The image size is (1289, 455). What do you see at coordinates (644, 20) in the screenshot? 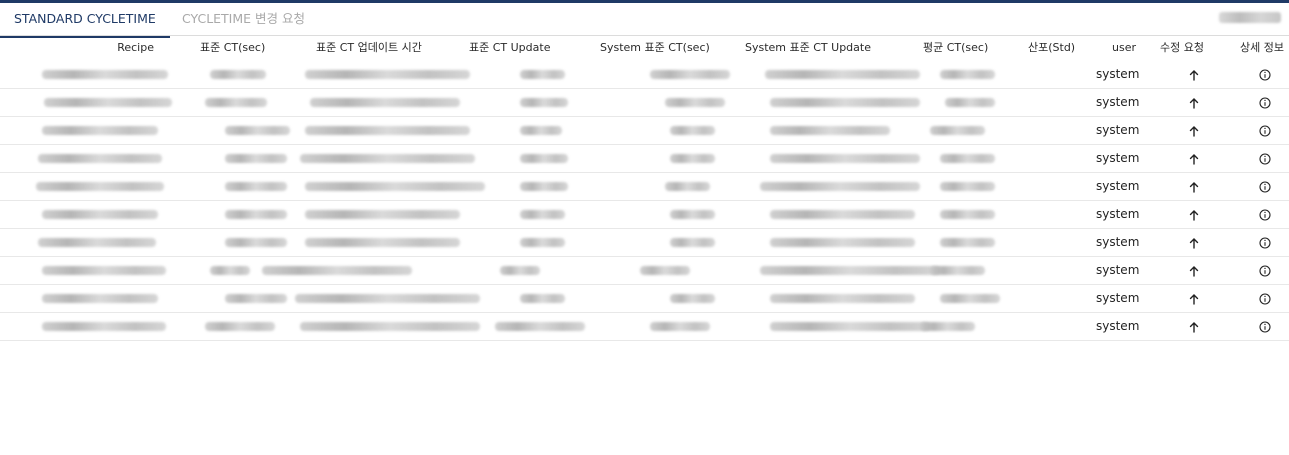
I see `tab-bar: STANDARD CYCLETIME CYCLETIME 변경 요청` at bounding box center [644, 20].